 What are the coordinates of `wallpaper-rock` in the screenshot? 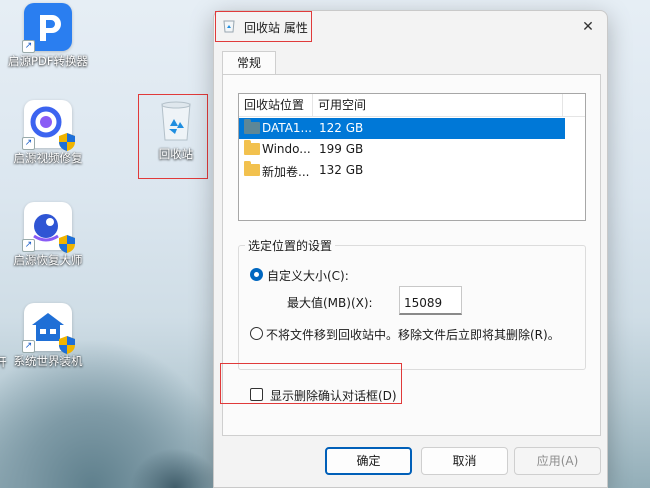 It's located at (175, 468).